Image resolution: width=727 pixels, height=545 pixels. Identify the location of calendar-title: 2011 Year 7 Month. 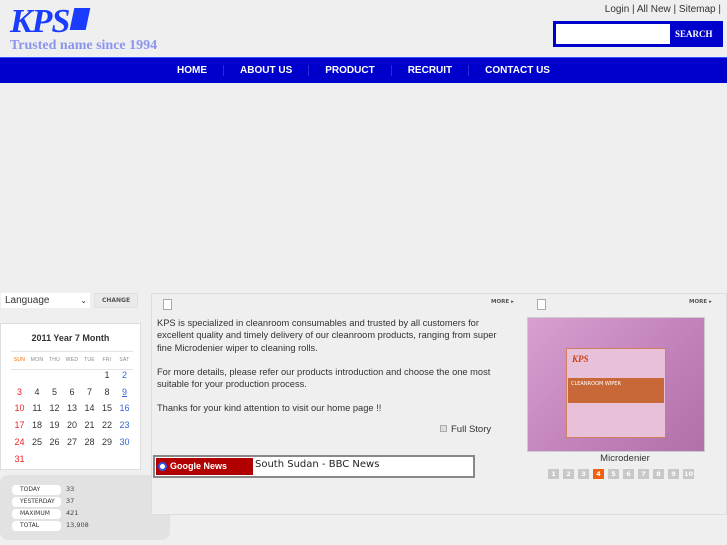
(70, 338).